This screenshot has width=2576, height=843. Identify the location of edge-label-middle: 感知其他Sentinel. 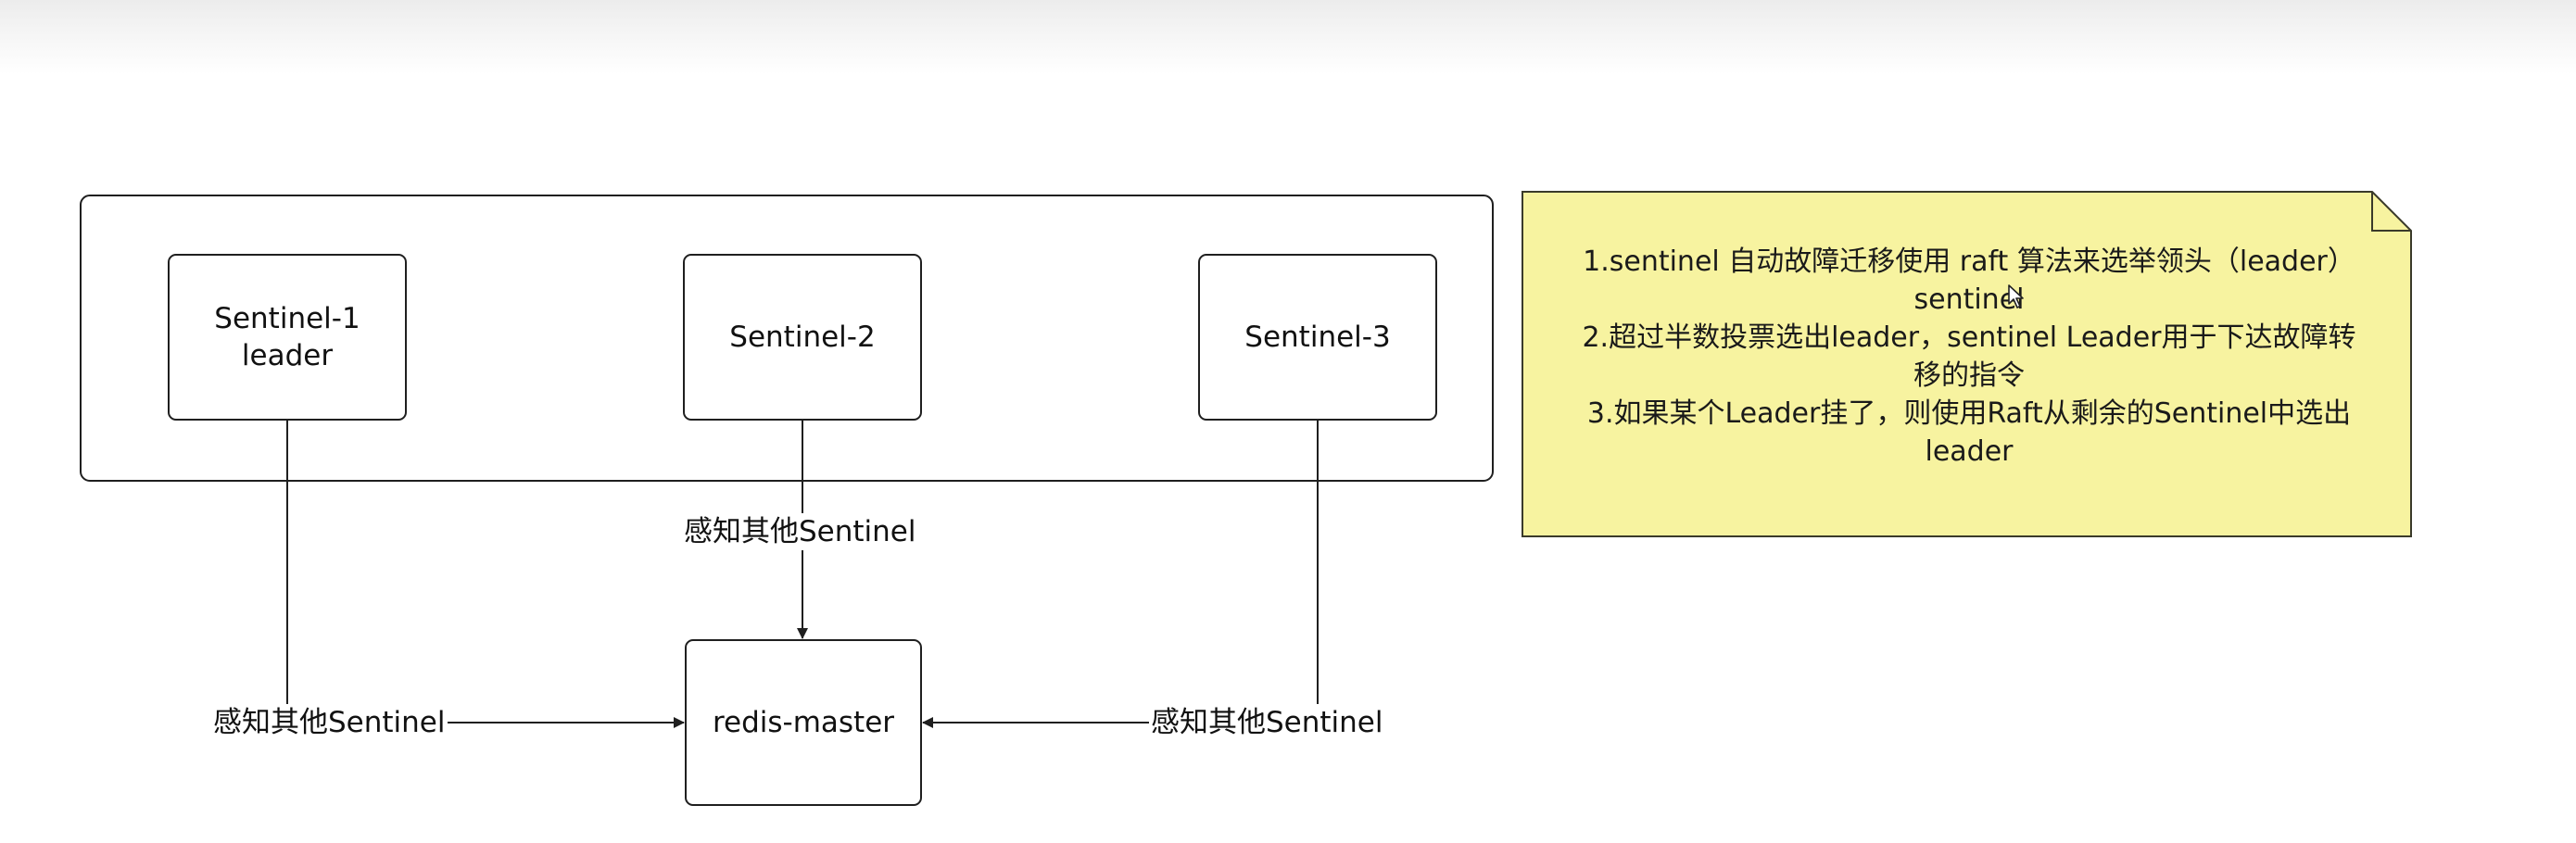
(800, 531).